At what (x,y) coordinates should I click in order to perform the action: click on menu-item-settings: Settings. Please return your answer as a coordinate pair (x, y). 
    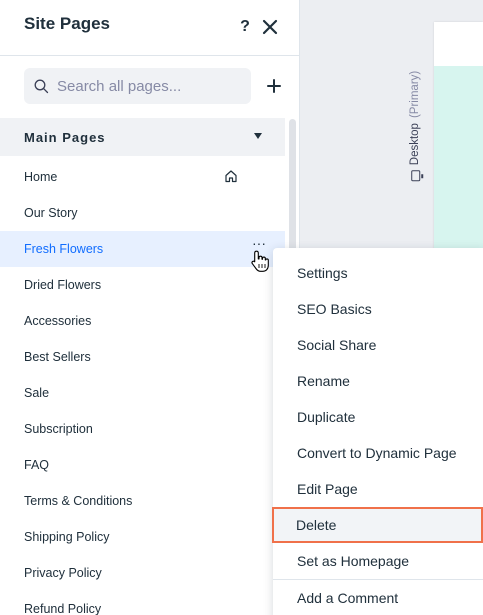
    Looking at the image, I should click on (378, 273).